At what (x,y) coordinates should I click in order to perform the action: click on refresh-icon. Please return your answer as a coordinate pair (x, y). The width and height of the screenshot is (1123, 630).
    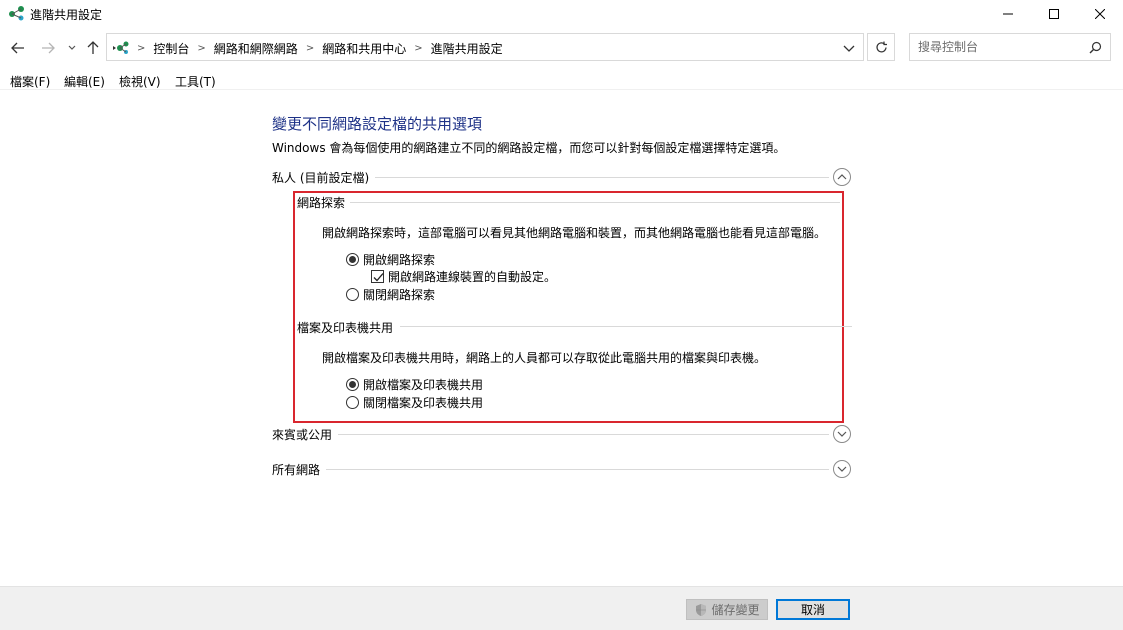
    Looking at the image, I should click on (881, 46).